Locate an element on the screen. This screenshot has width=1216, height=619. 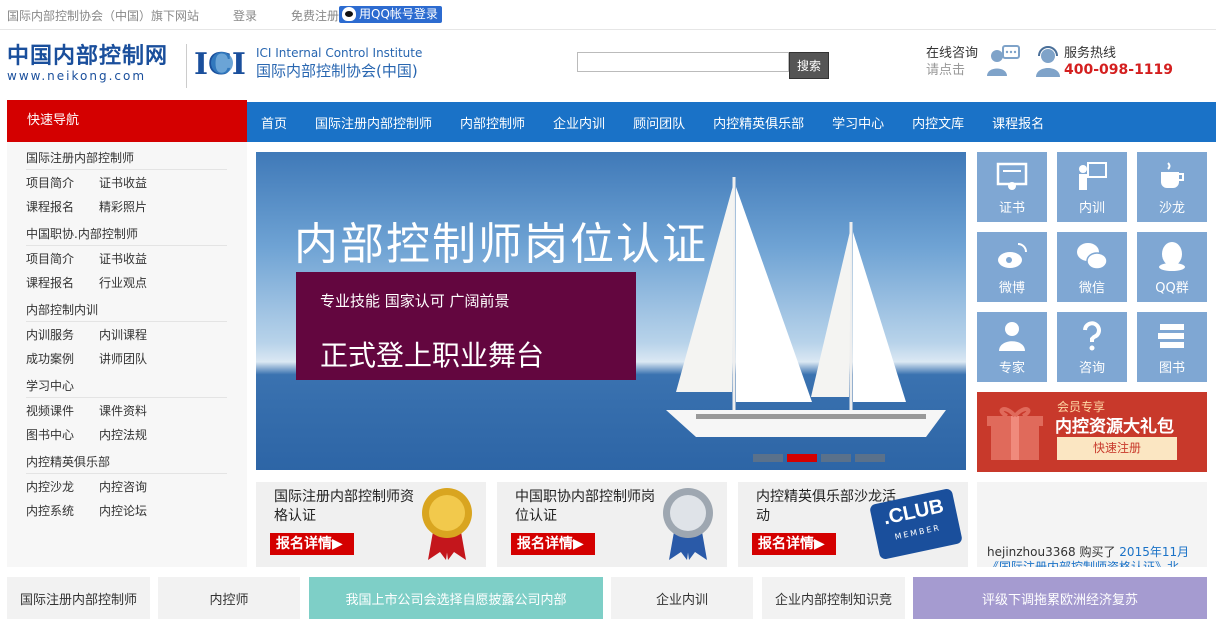
logo-en: www.neikong.com is located at coordinates (77, 76).